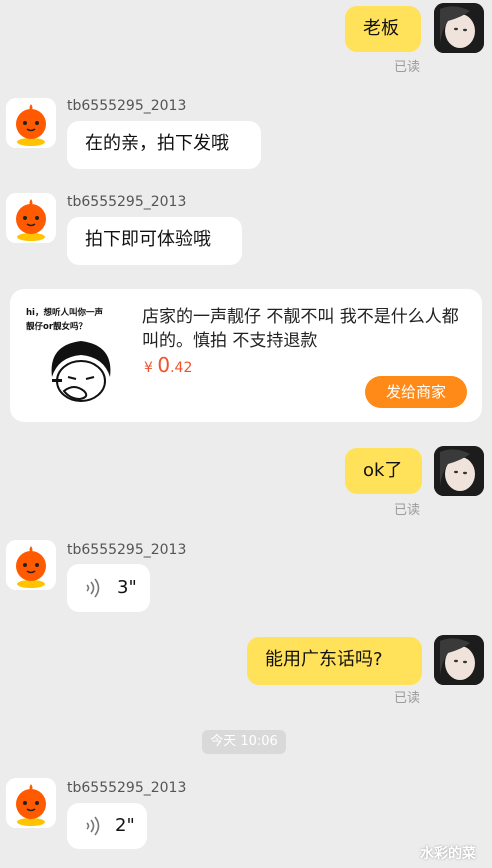 Image resolution: width=492 pixels, height=868 pixels. Describe the element at coordinates (181, 368) in the screenshot. I see `price-decimal: .42` at that location.